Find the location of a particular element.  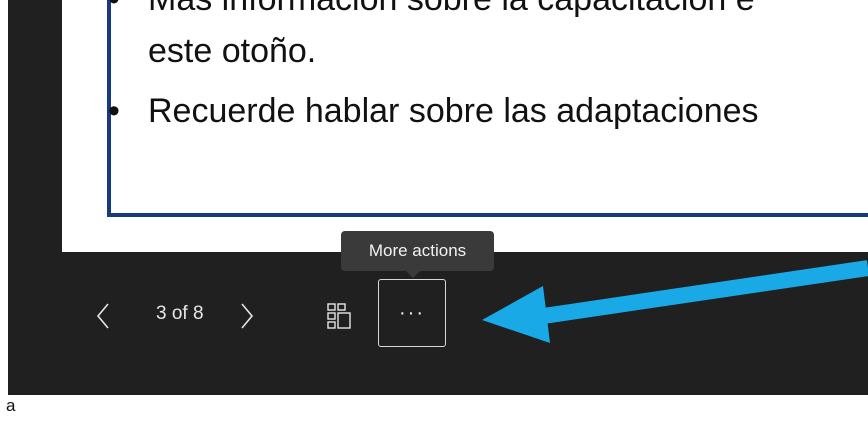

bottom-page-strip is located at coordinates (434, 408).